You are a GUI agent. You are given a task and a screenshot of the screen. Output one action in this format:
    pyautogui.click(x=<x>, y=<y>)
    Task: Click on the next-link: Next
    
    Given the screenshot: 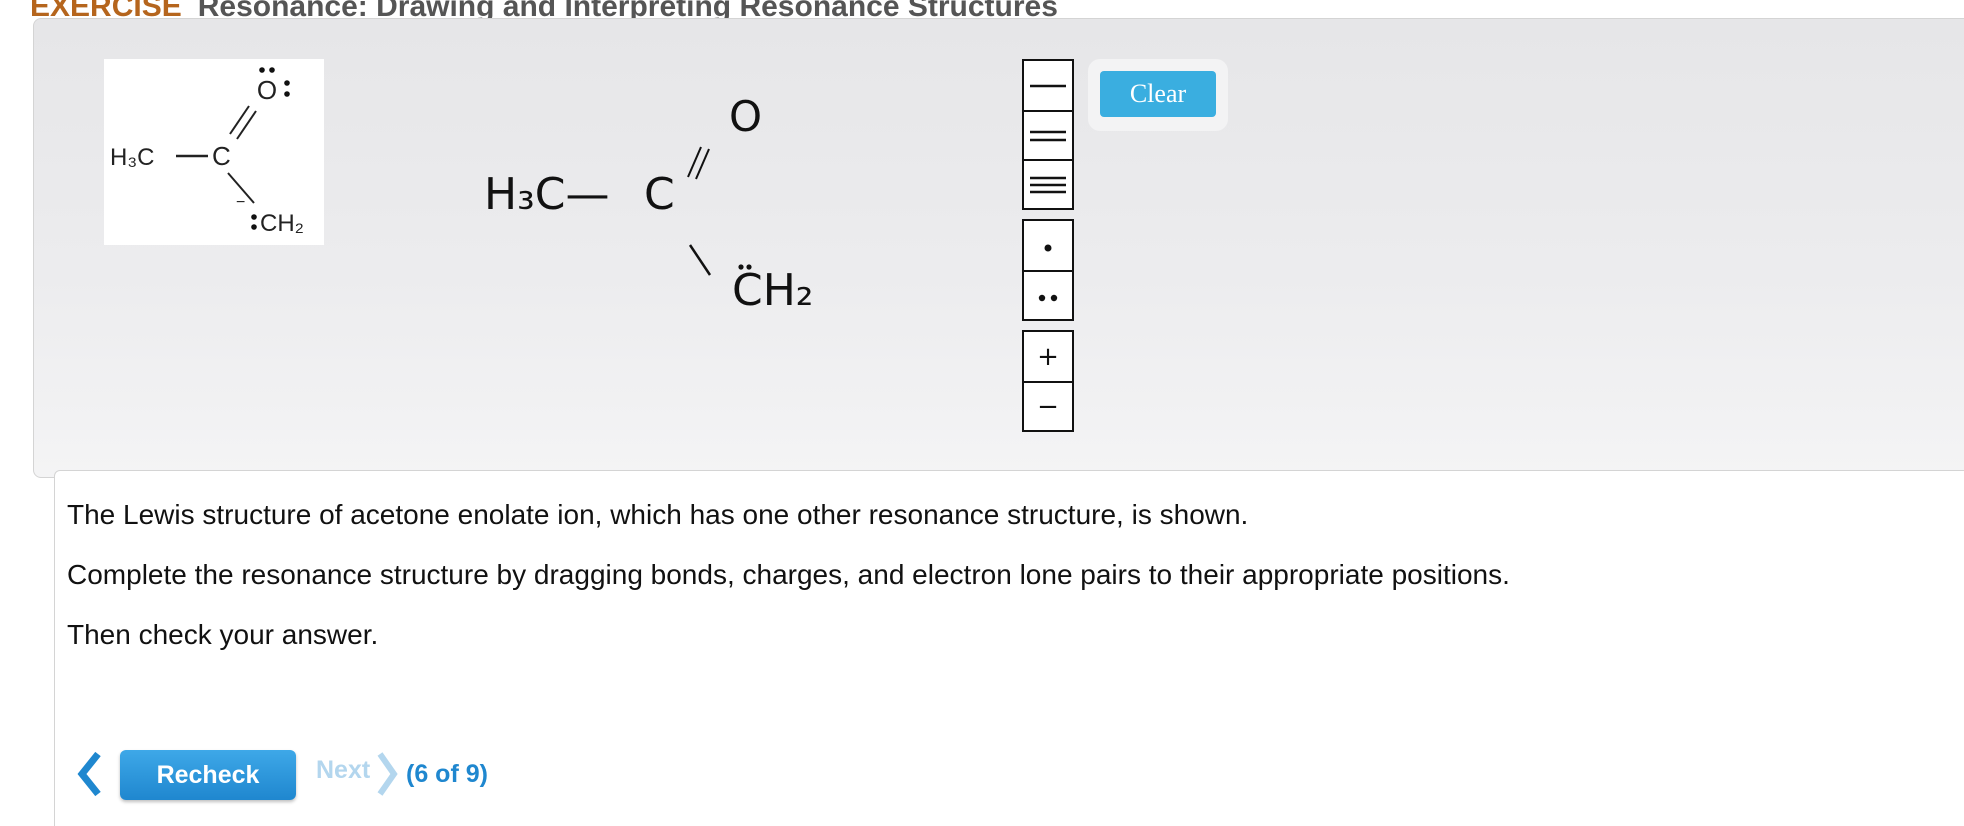 What is the action you would take?
    pyautogui.click(x=343, y=770)
    